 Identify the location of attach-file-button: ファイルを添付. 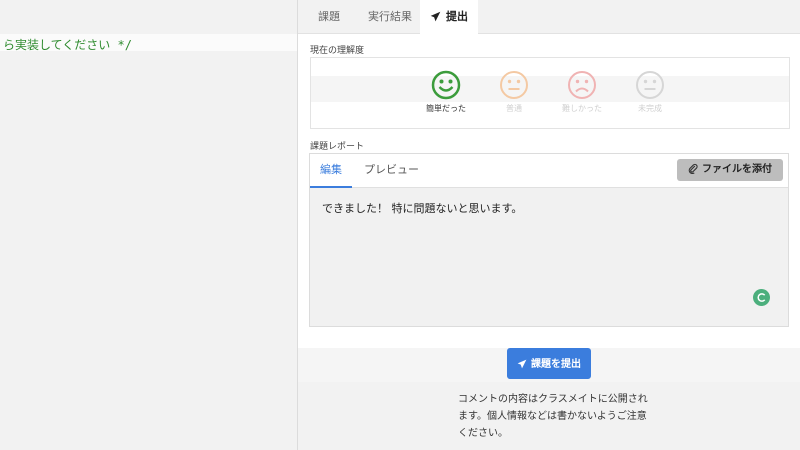
(730, 170).